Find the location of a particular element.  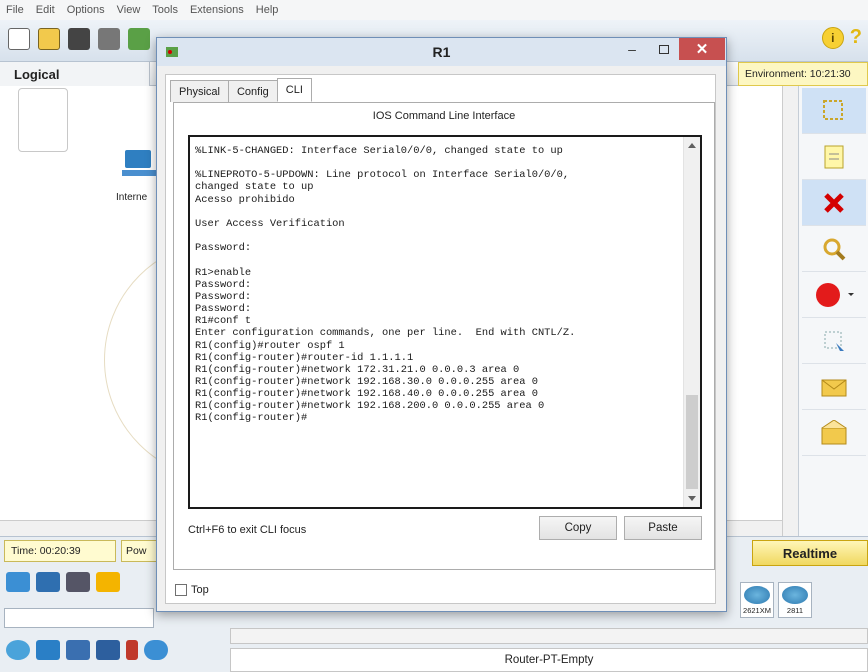

open-folder-icon is located at coordinates (49, 39).